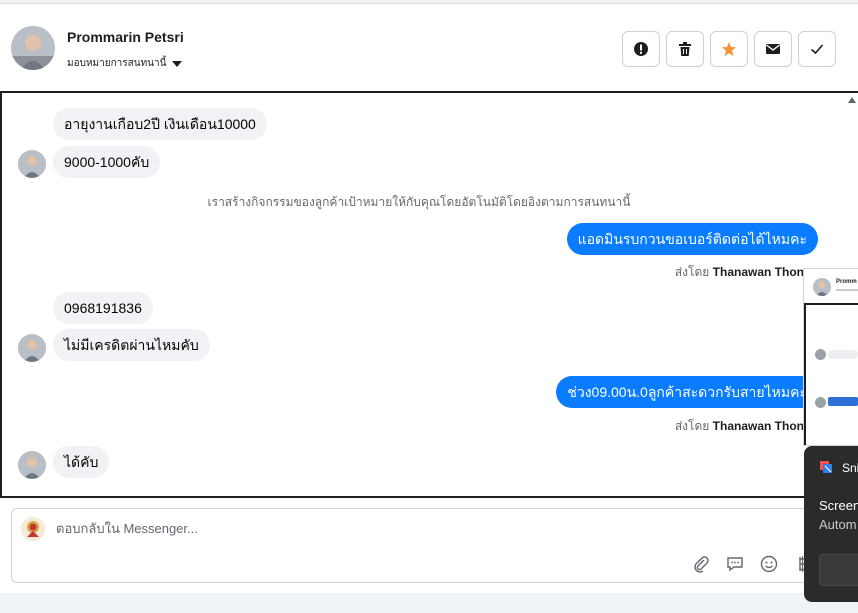 This screenshot has width=858, height=613. Describe the element at coordinates (831, 374) in the screenshot. I see `thumb-thread` at that location.